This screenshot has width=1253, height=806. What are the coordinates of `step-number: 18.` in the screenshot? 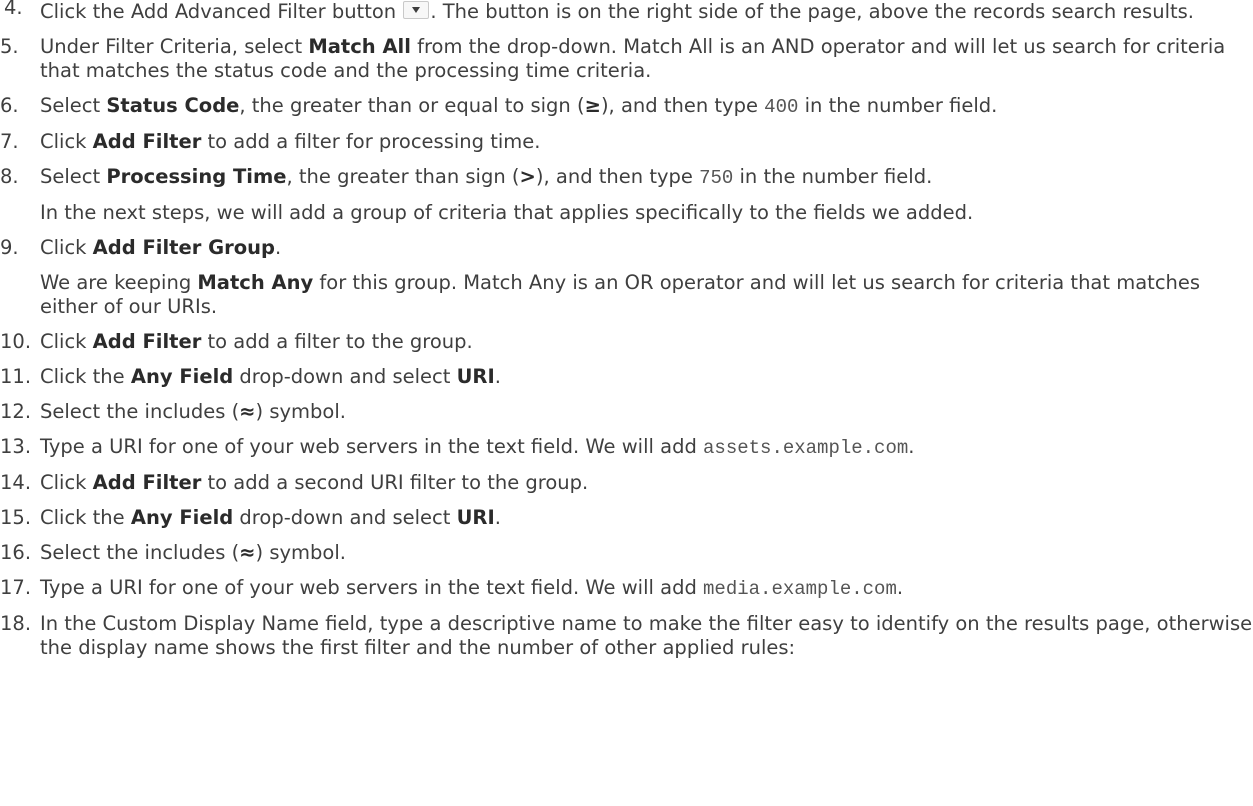 It's located at (16, 623).